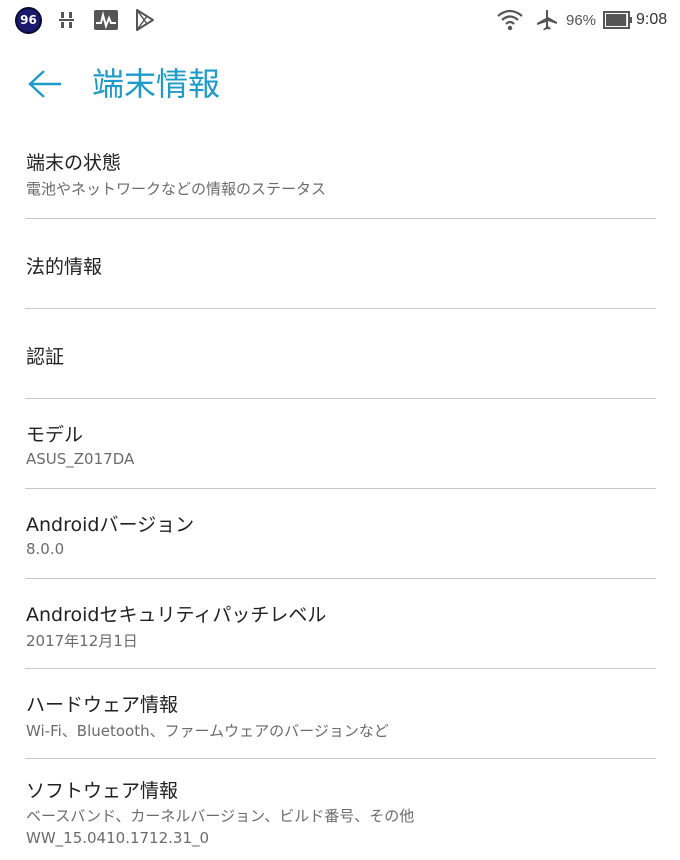  I want to click on item-title: Androidバージョン, so click(110, 525).